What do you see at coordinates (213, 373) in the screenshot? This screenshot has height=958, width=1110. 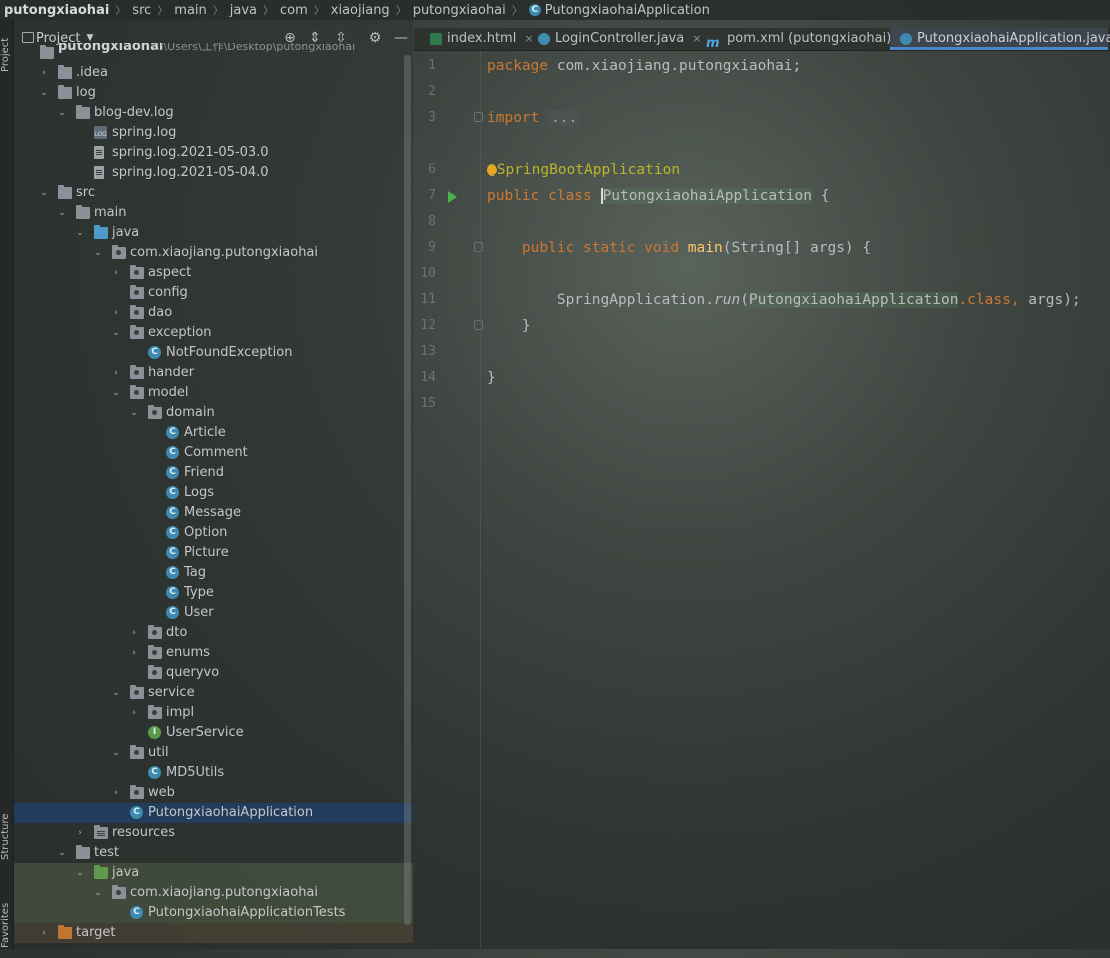 I see `tree-item: › hander` at bounding box center [213, 373].